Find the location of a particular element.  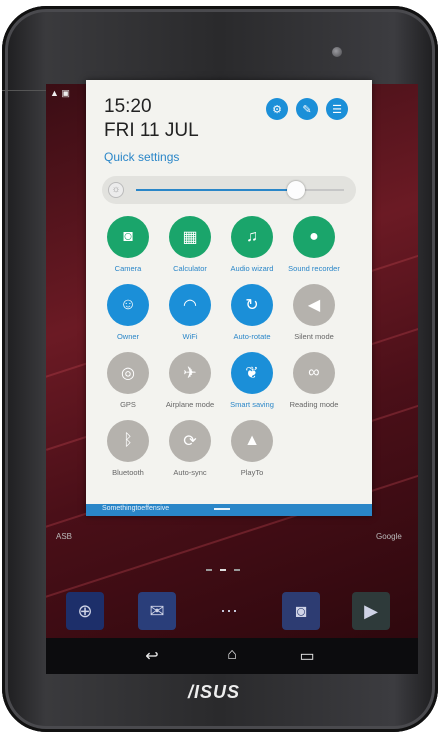

calculator-icon: ▦ is located at coordinates (190, 237).